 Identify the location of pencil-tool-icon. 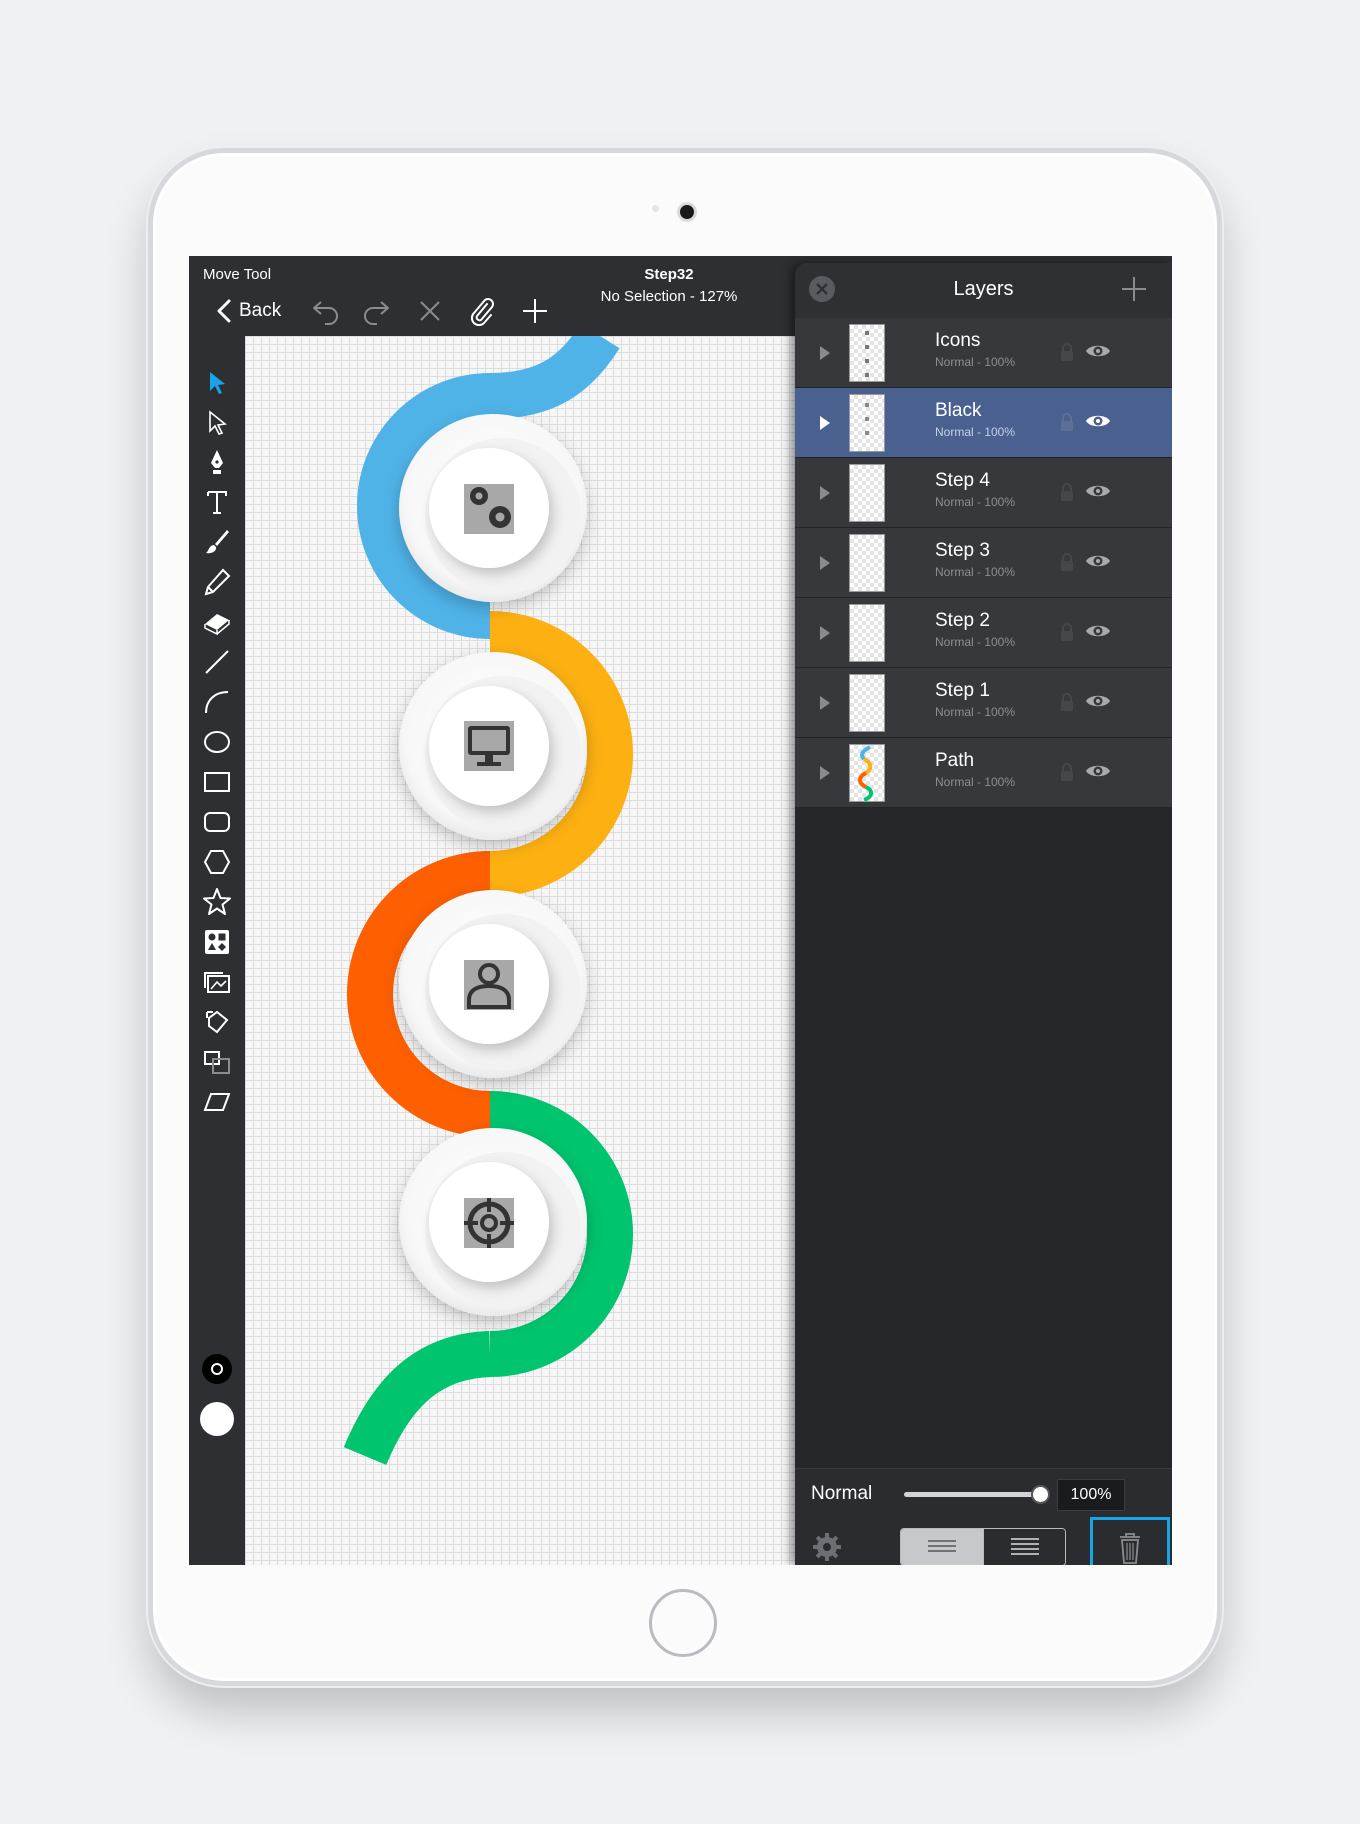
(217, 582).